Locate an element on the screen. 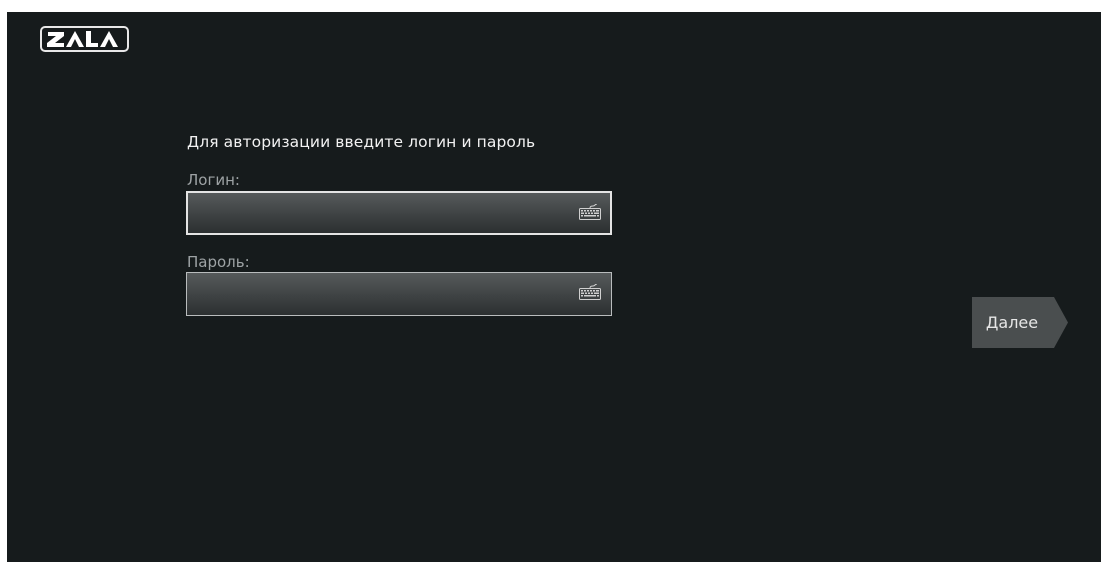 The width and height of the screenshot is (1101, 563). password-label: Пароль: is located at coordinates (218, 262).